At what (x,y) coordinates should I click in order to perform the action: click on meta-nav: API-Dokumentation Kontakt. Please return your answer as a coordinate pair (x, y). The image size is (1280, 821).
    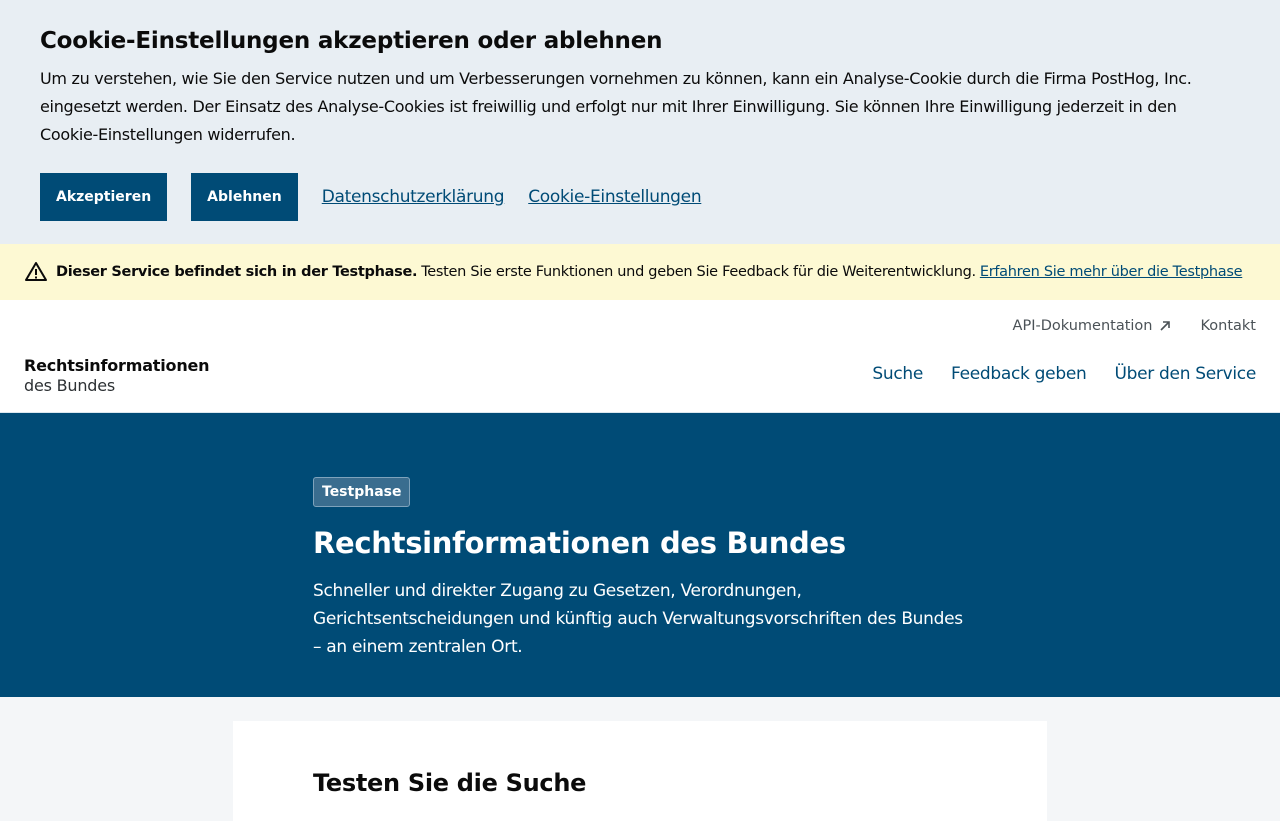
    Looking at the image, I should click on (1120, 326).